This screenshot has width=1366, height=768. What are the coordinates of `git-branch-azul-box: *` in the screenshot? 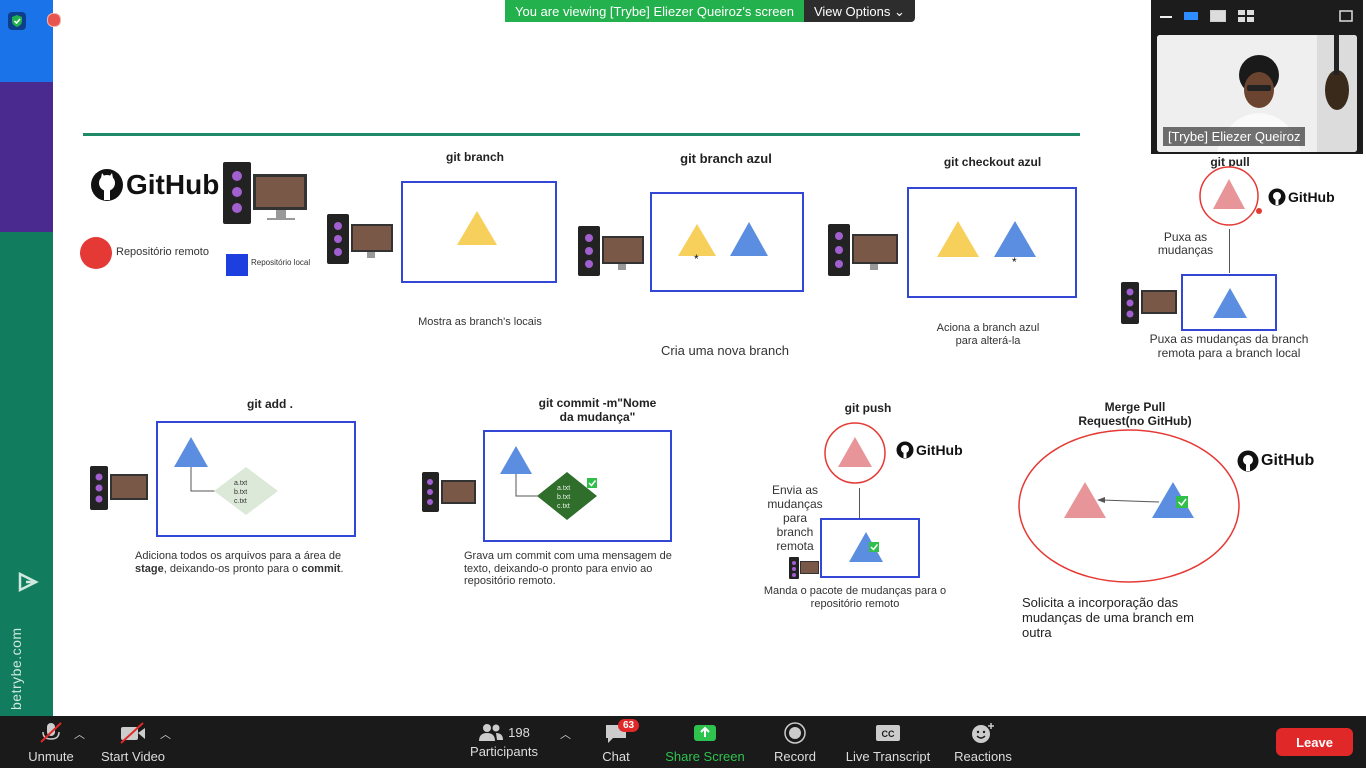 It's located at (727, 242).